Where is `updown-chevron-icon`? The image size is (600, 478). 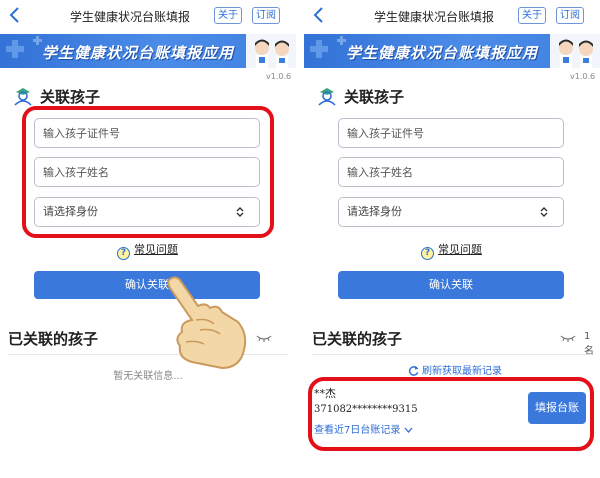 updown-chevron-icon is located at coordinates (544, 212).